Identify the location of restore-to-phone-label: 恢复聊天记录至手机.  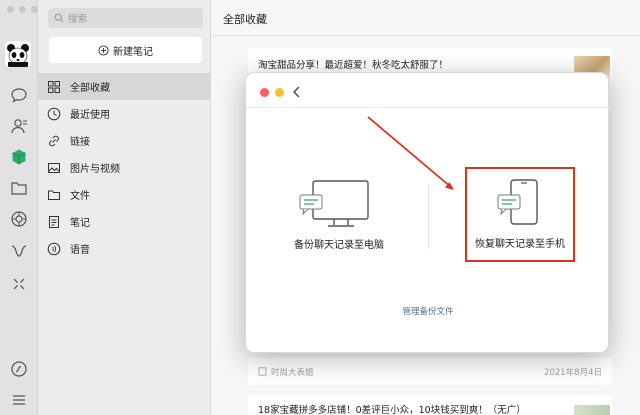
(520, 244).